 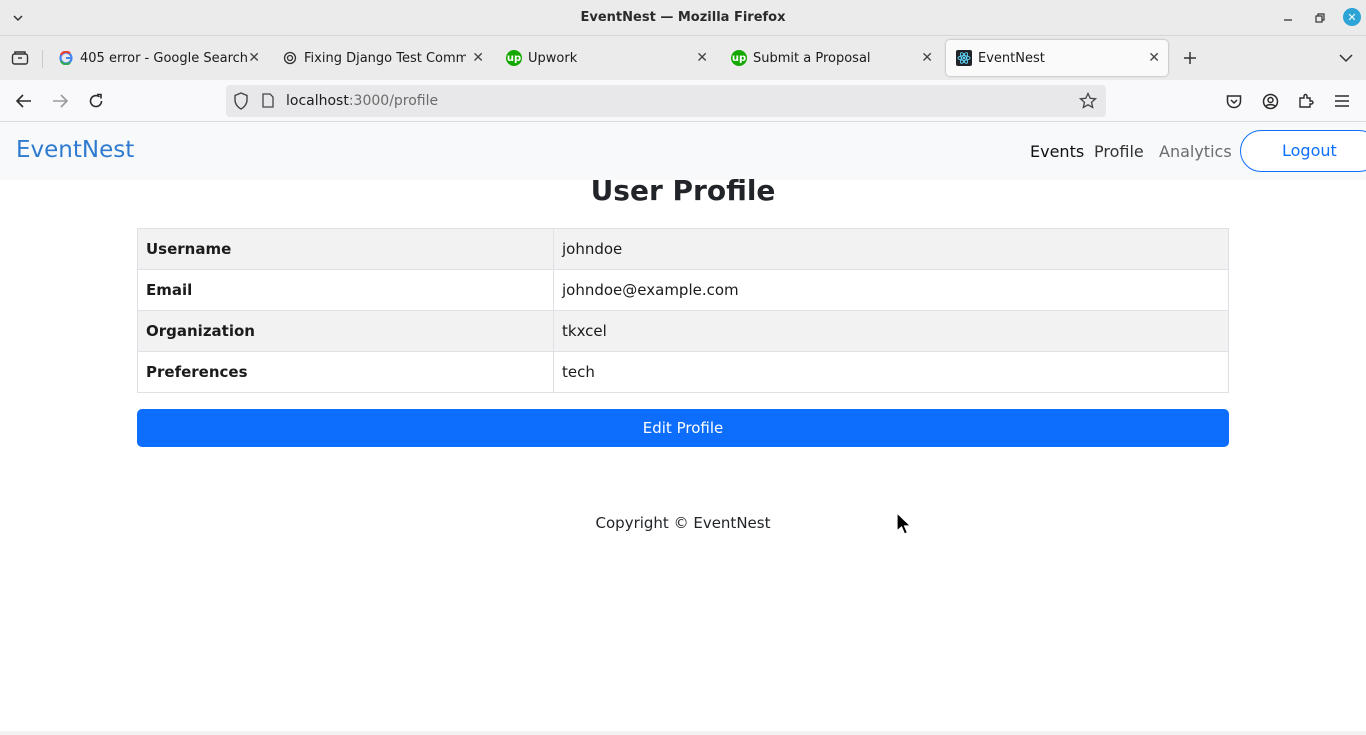 I want to click on url-text: localhost:3000/profile, so click(x=362, y=101).